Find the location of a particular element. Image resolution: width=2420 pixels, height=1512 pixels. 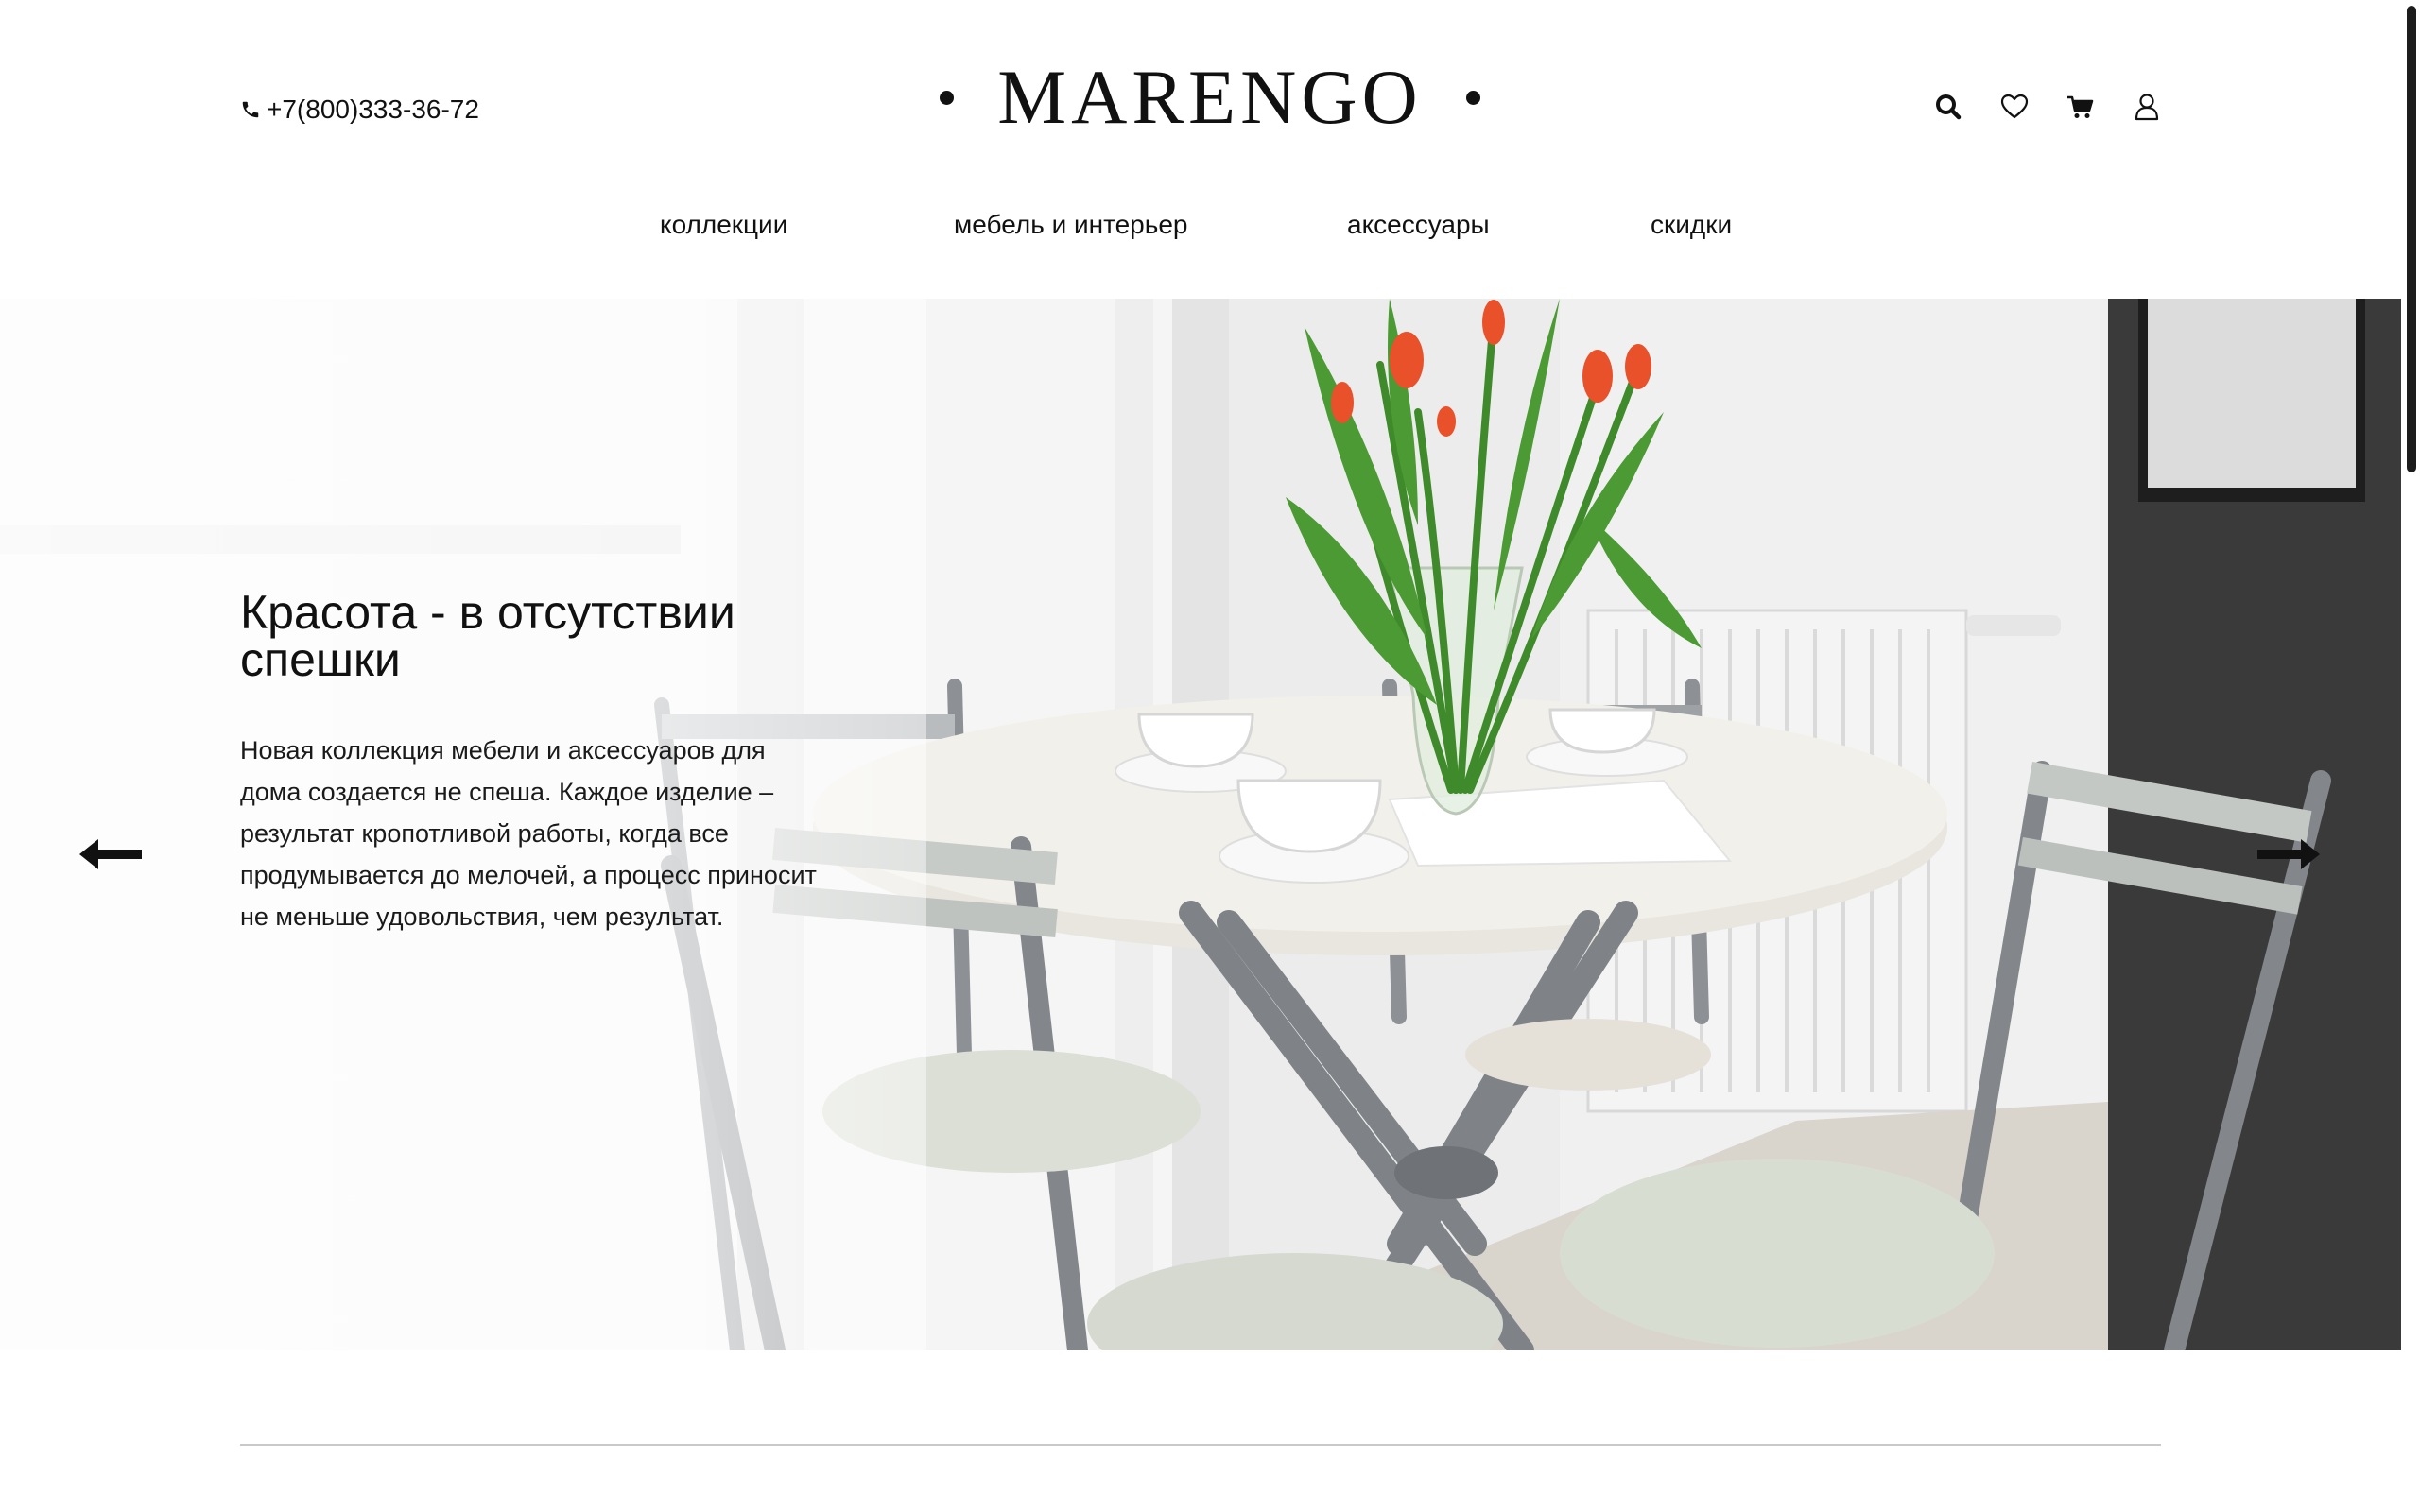

slider-next-button is located at coordinates (2289, 854).